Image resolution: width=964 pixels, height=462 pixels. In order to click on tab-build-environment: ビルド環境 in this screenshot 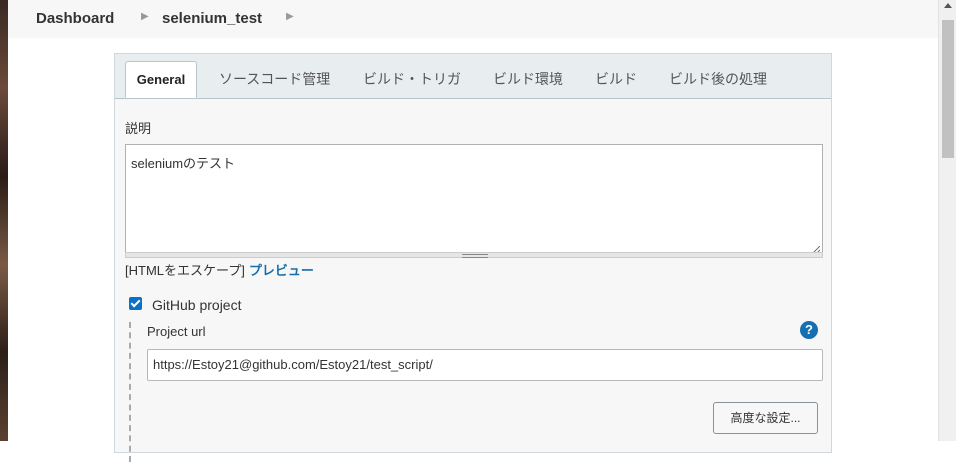, I will do `click(528, 79)`.